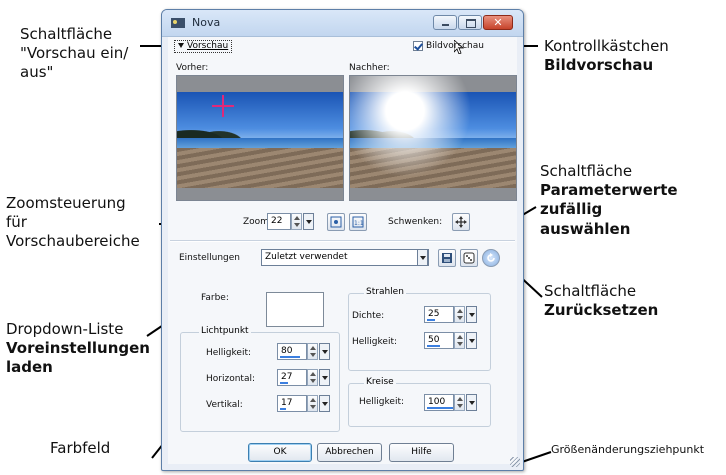 The height and width of the screenshot is (475, 726). What do you see at coordinates (369, 68) in the screenshot?
I see `after-label: Nachher:` at bounding box center [369, 68].